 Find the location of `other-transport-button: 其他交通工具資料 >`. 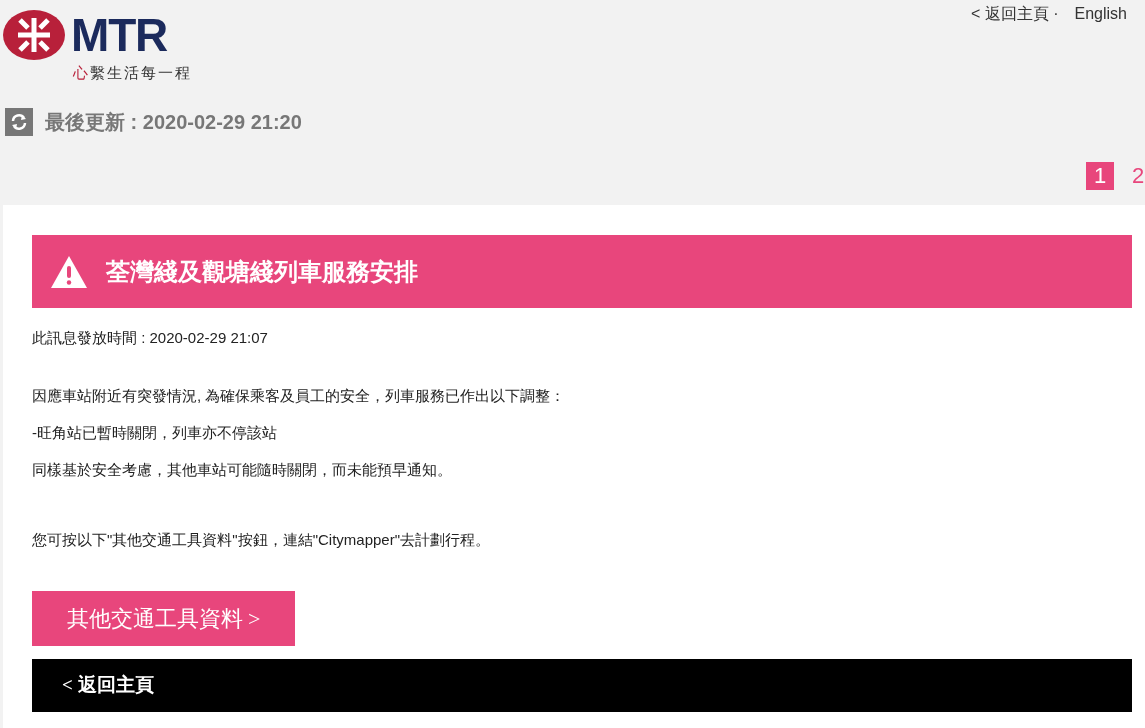

other-transport-button: 其他交通工具資料 > is located at coordinates (163, 618).